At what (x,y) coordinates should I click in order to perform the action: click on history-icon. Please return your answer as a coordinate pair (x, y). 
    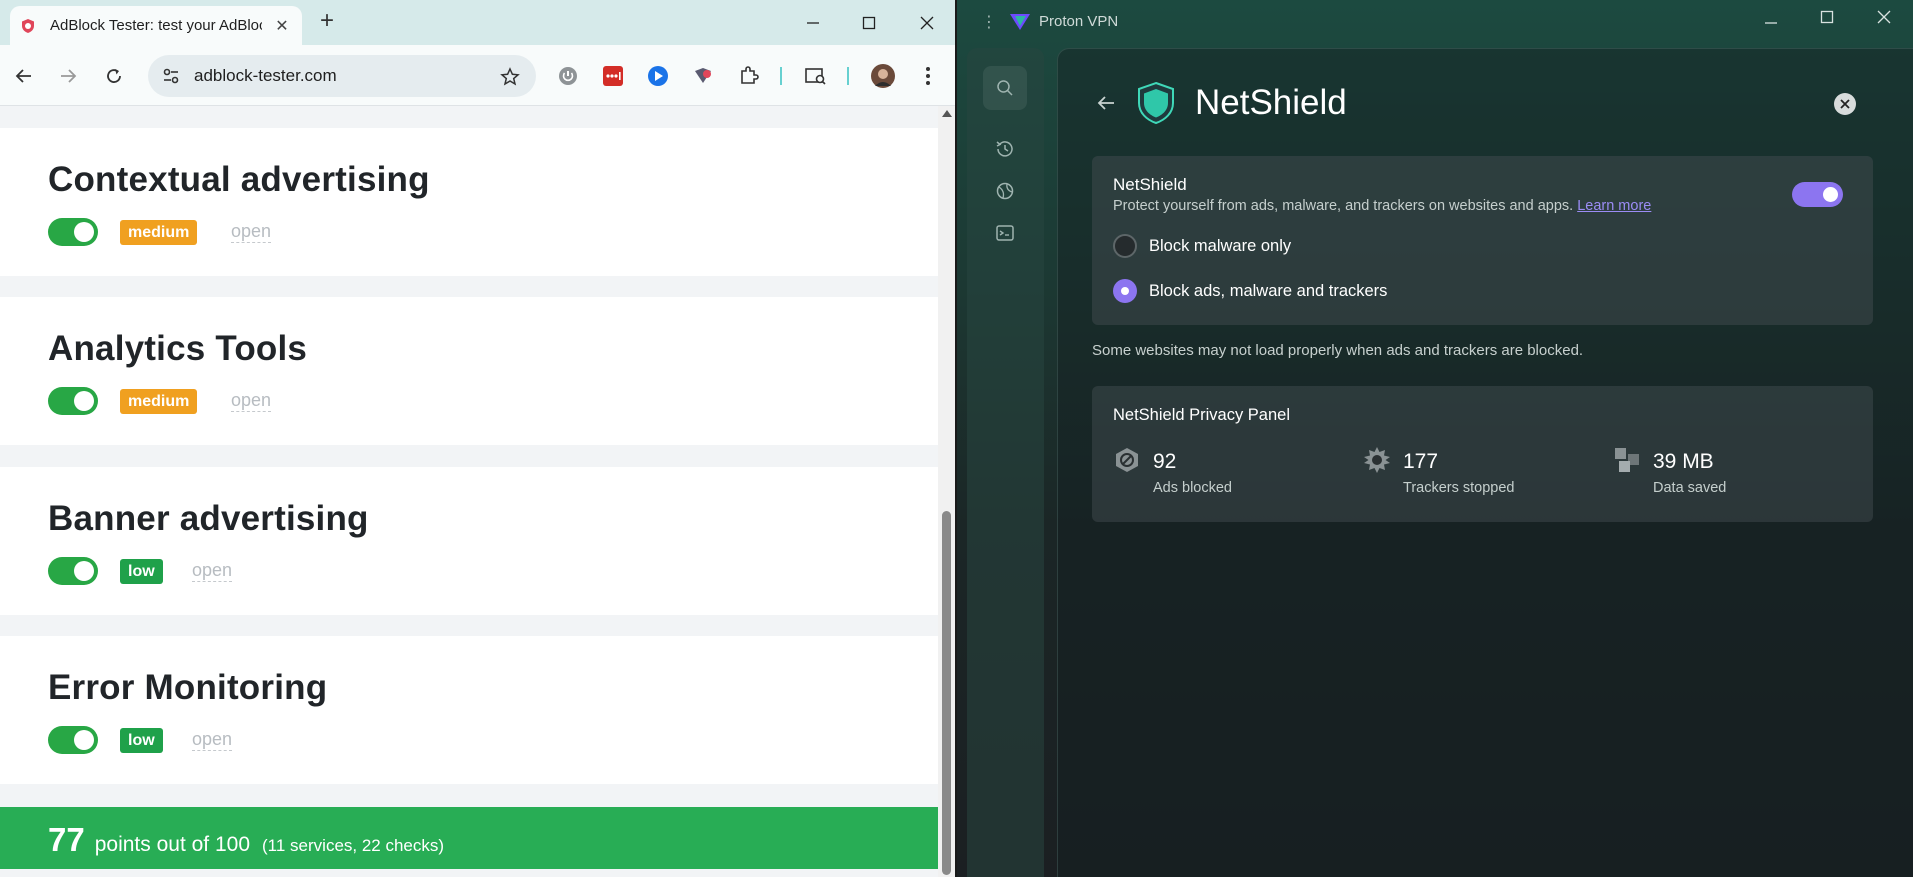
    Looking at the image, I should click on (1004, 149).